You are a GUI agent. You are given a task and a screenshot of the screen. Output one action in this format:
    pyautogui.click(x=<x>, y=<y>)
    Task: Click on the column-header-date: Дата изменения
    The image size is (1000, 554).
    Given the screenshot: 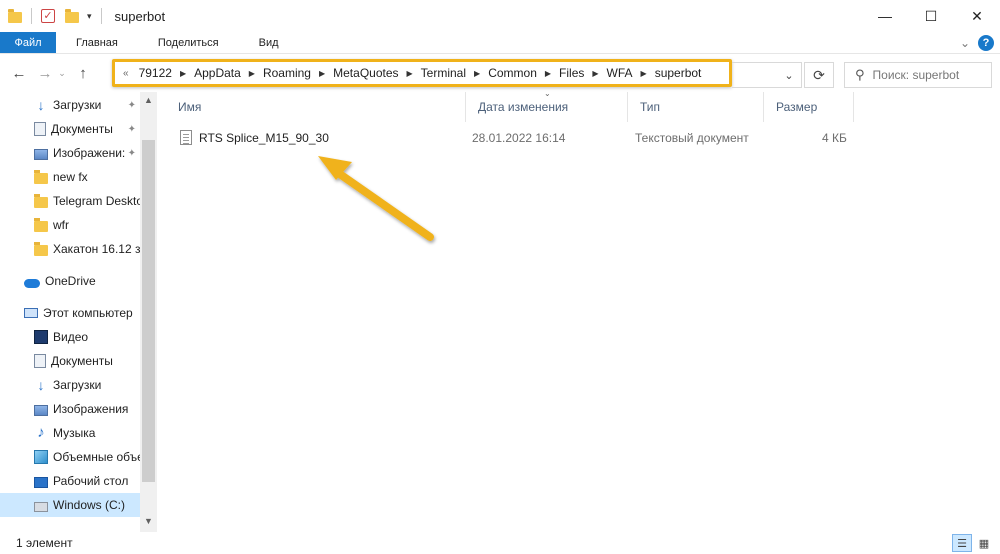 What is the action you would take?
    pyautogui.click(x=547, y=107)
    